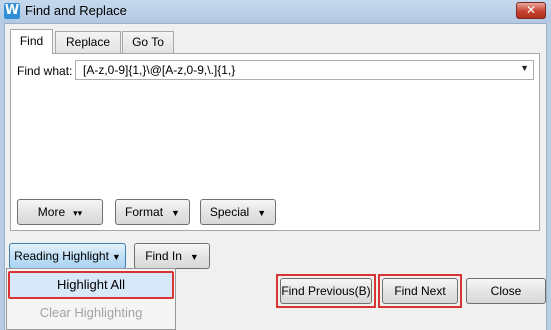 The image size is (551, 330). I want to click on tab-find-label: Find, so click(31, 41).